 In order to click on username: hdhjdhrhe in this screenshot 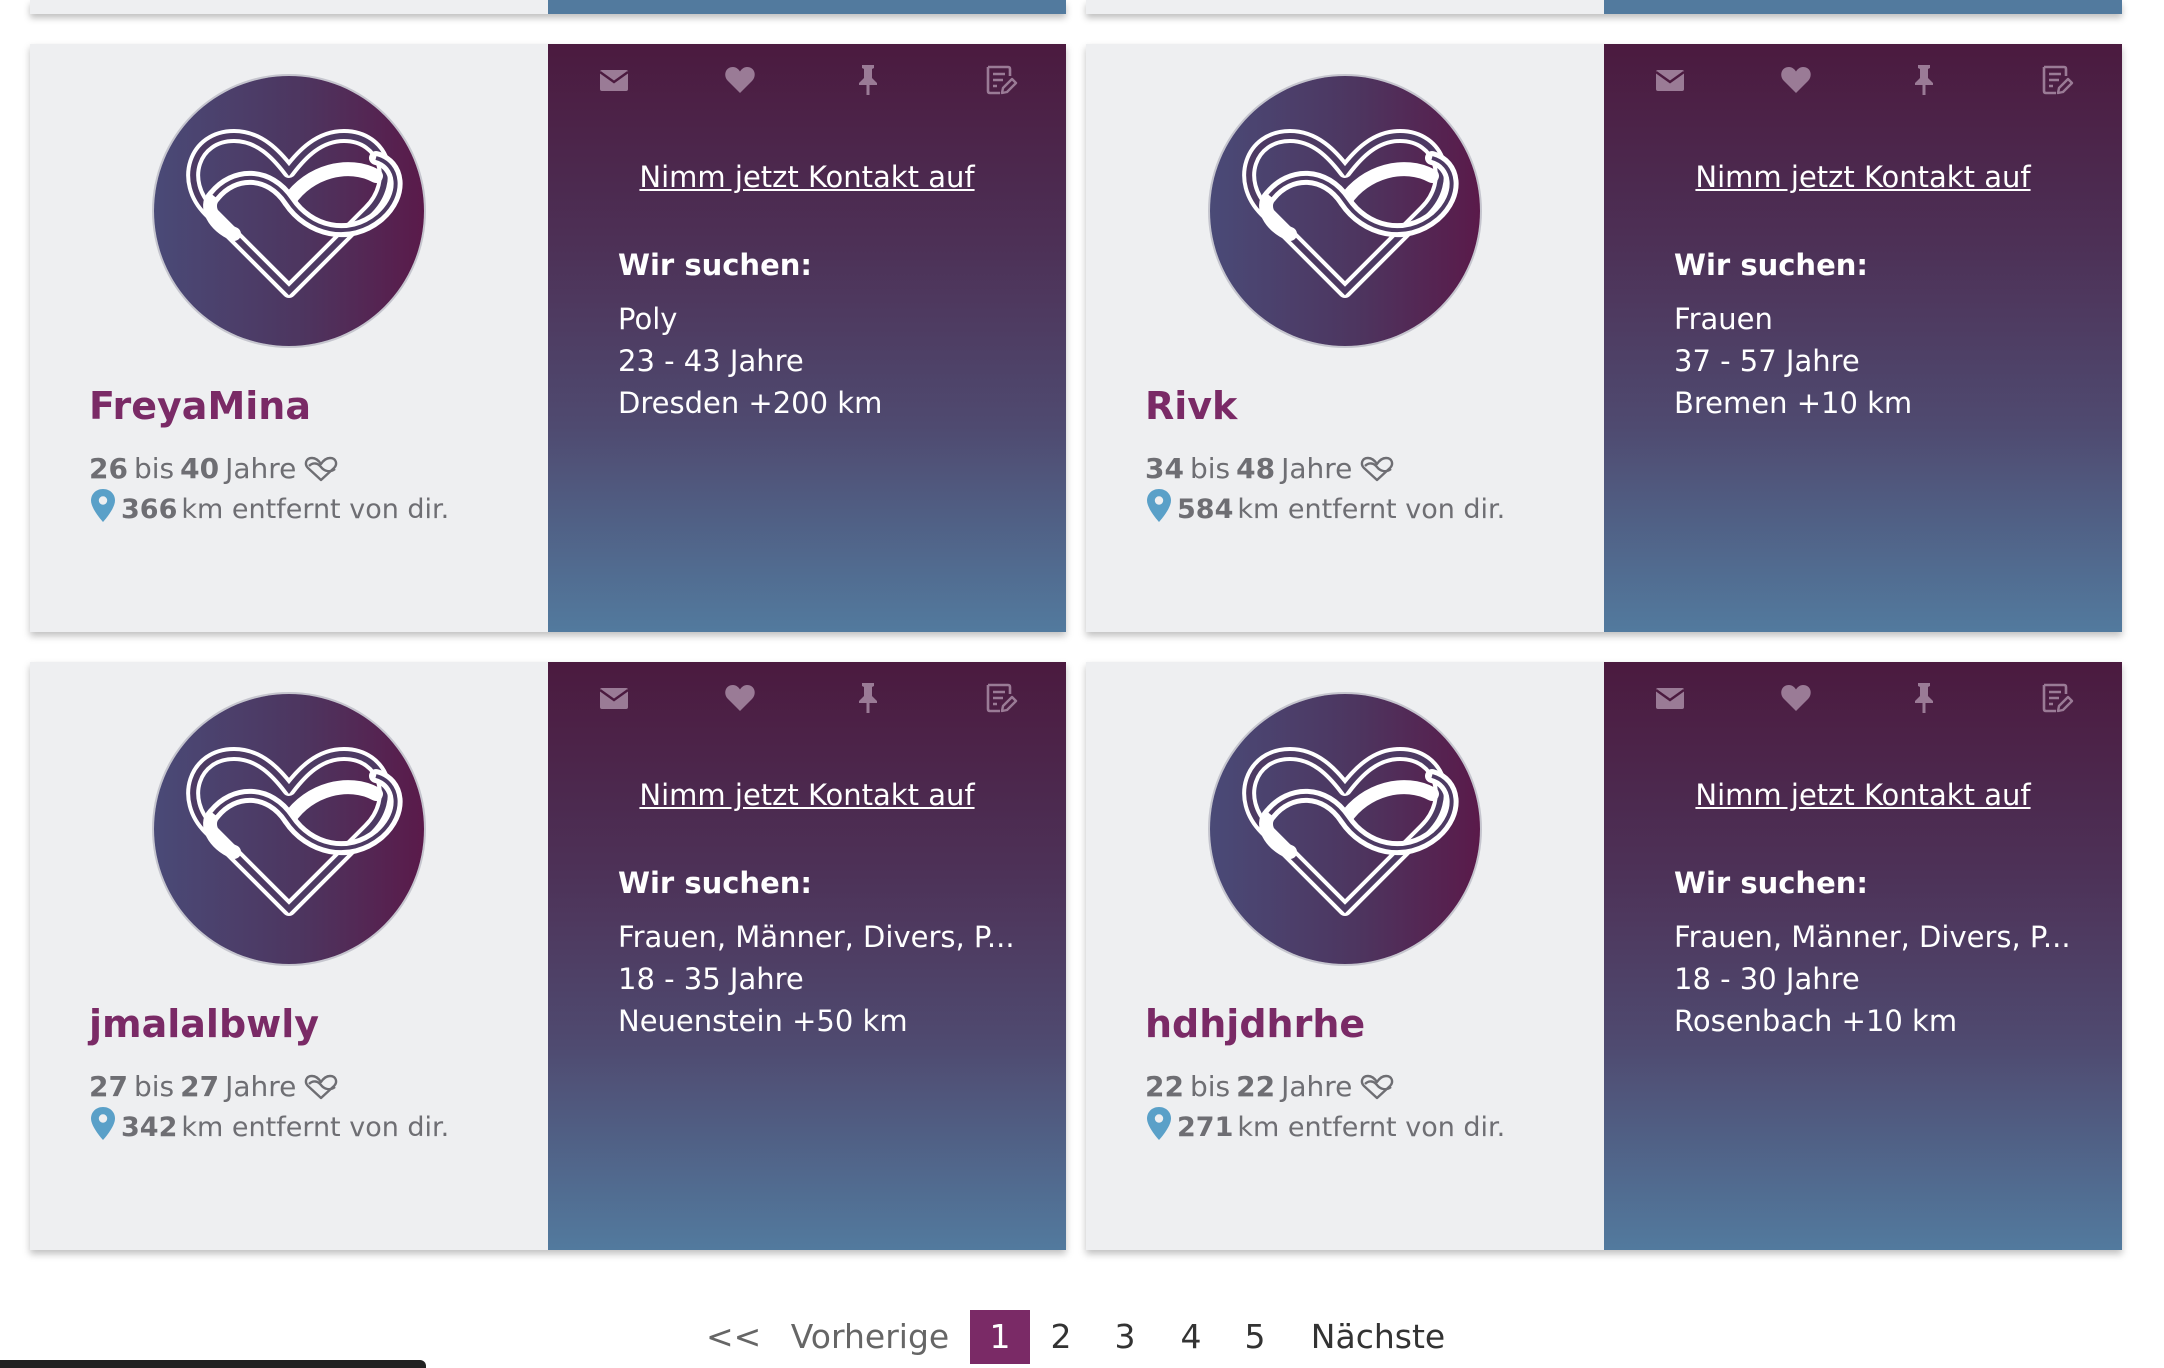, I will do `click(1255, 1024)`.